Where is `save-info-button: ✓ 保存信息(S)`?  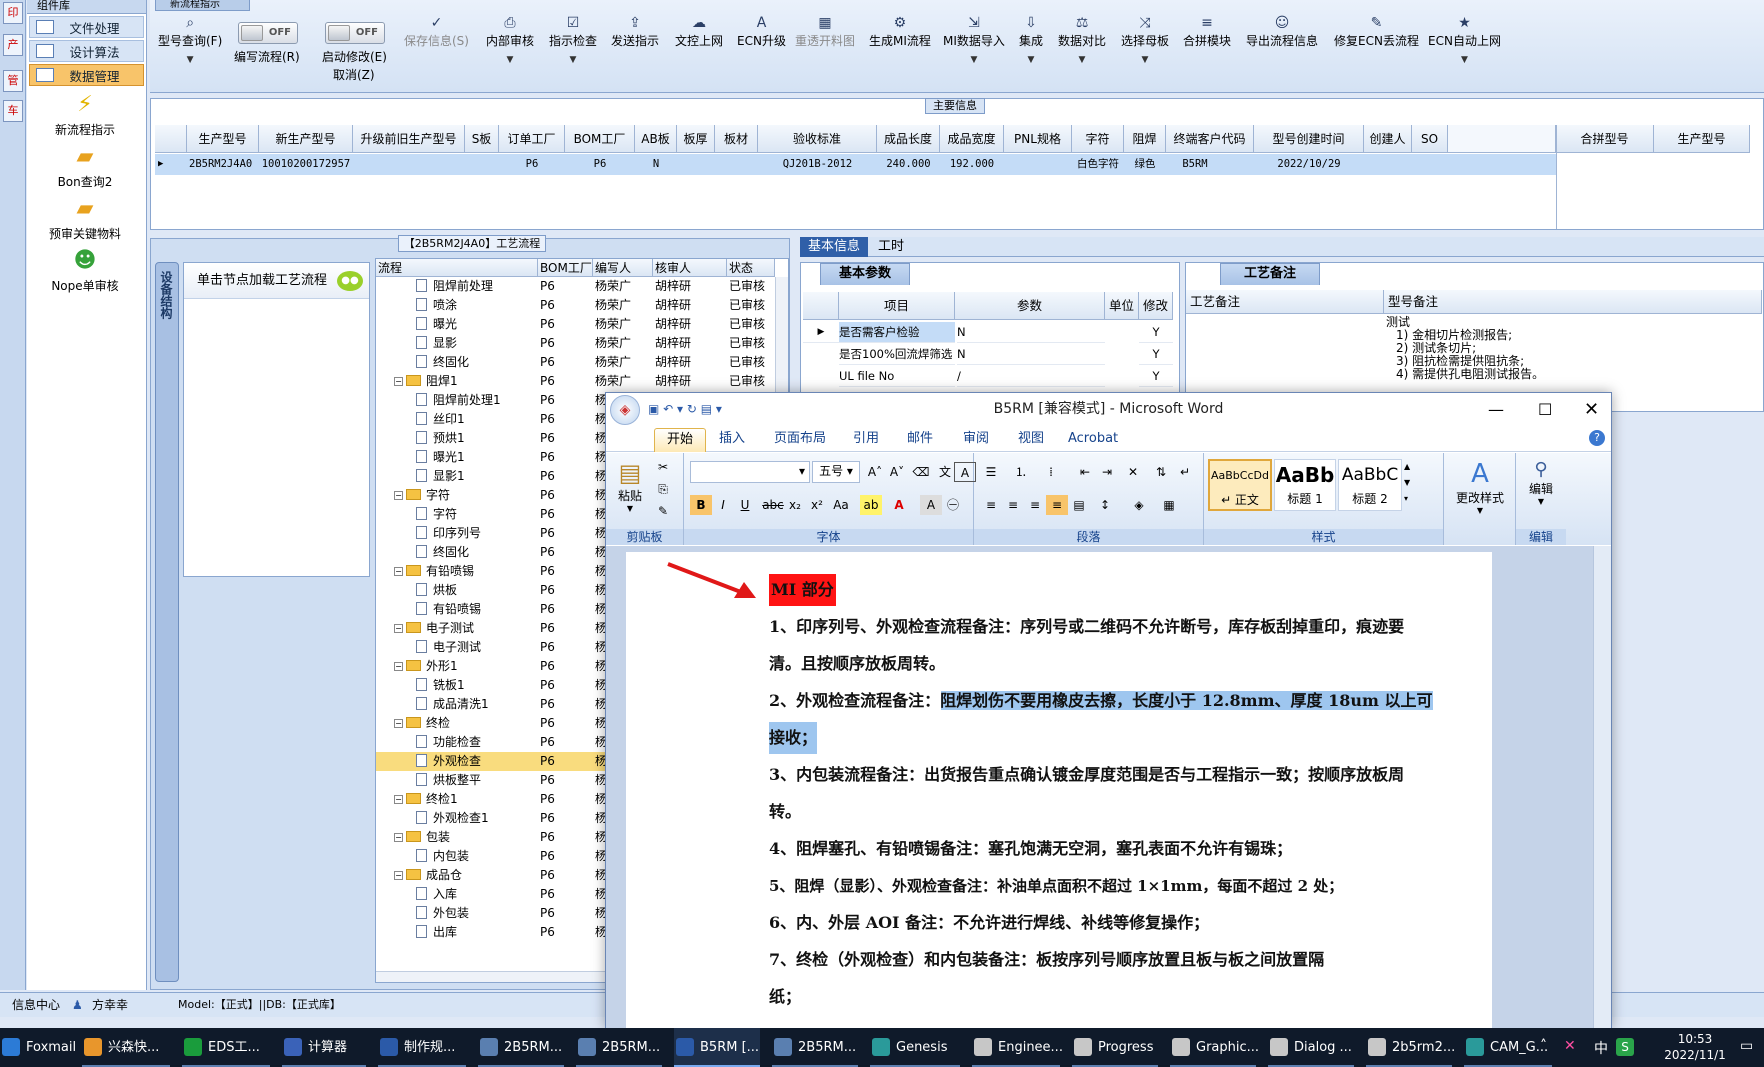 save-info-button: ✓ 保存信息(S) is located at coordinates (436, 31).